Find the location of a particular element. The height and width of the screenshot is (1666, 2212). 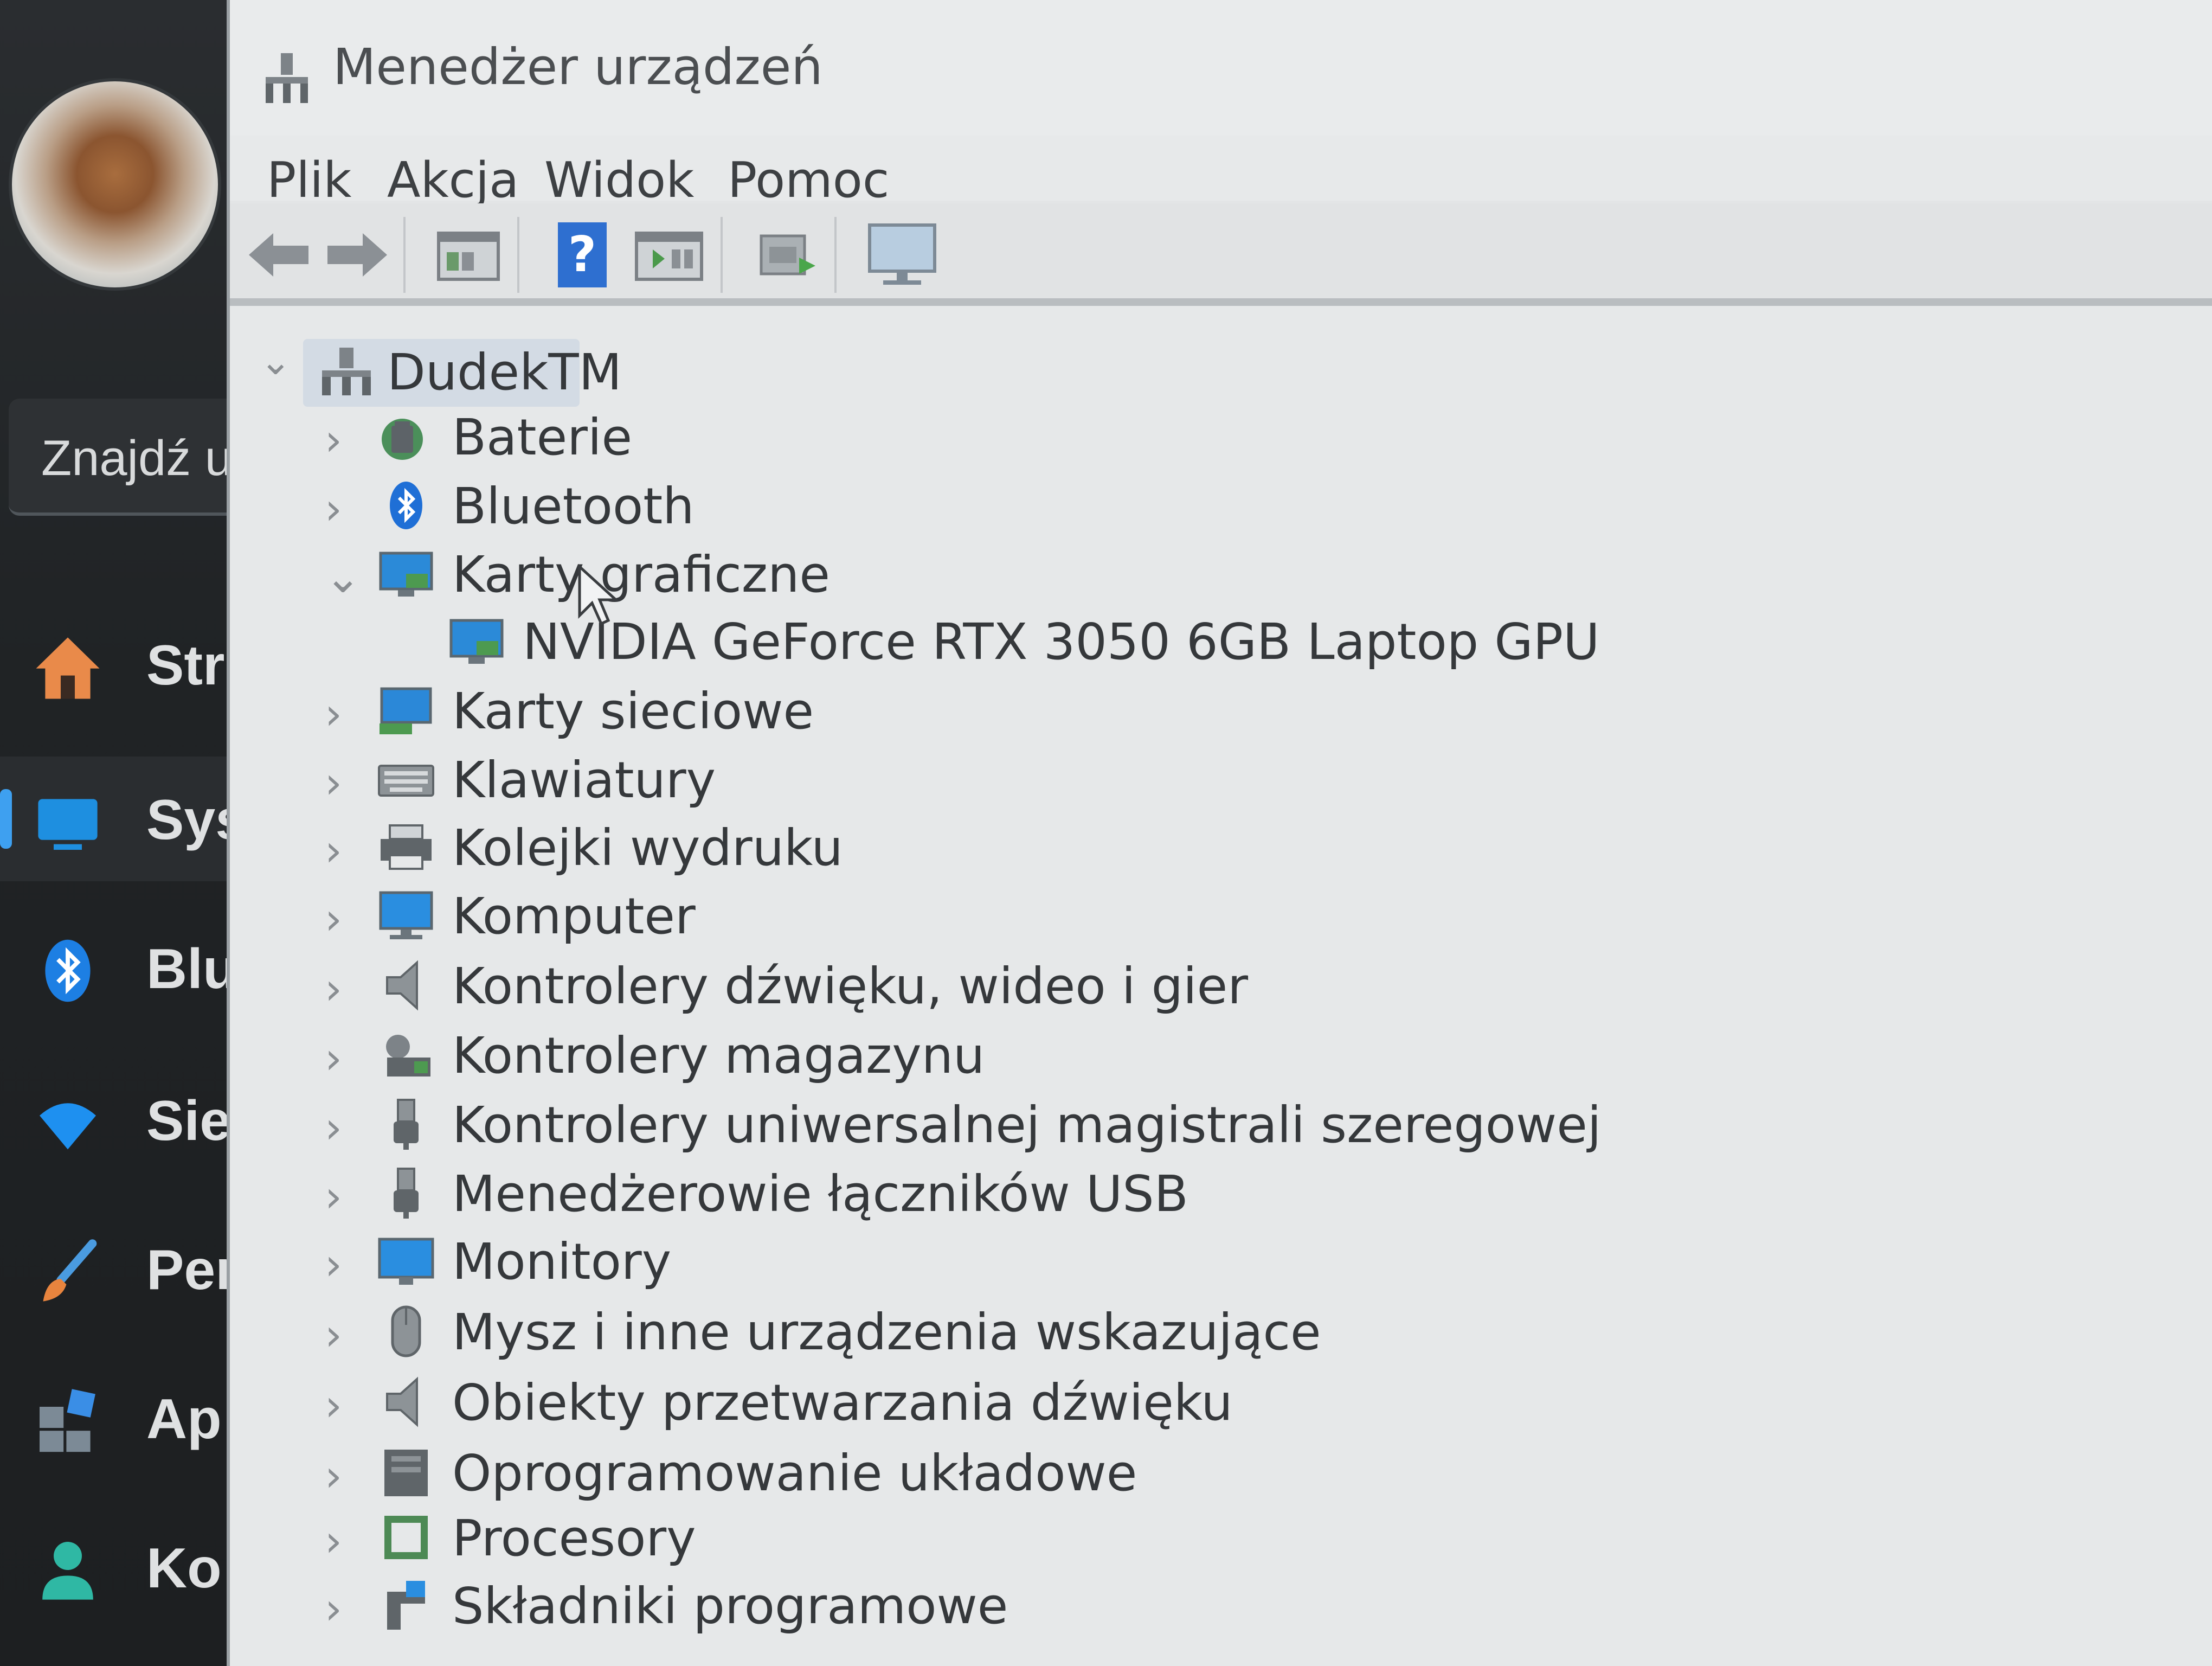

sidebar-item-label: Blu is located at coordinates (191, 970).